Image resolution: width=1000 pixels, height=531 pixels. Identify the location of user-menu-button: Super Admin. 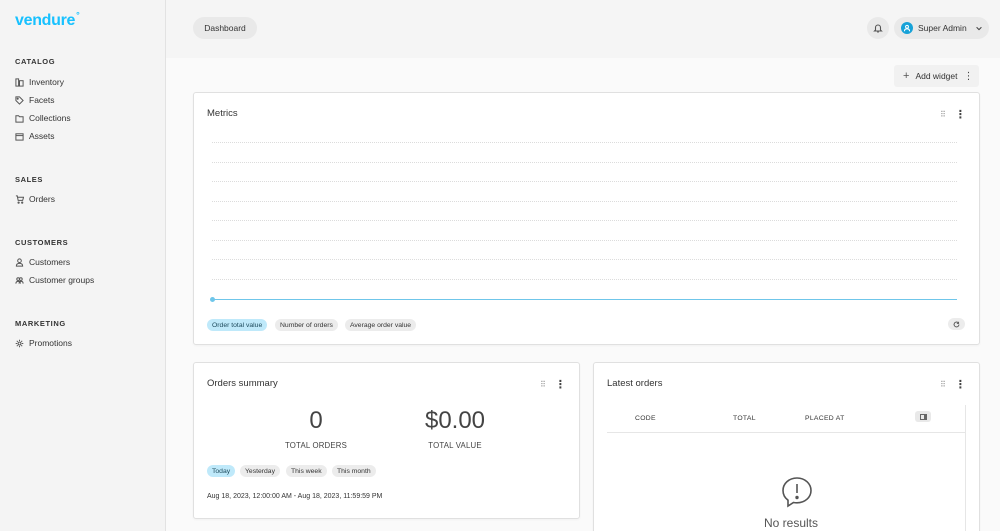
(941, 28).